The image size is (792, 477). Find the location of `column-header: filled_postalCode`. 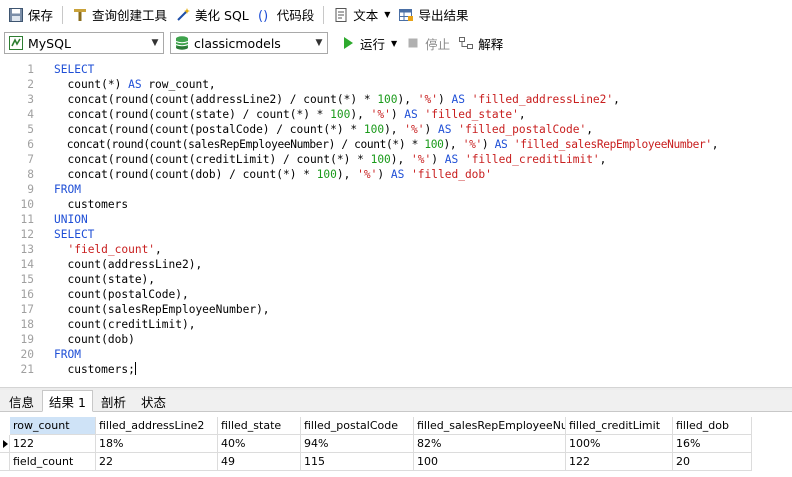

column-header: filled_postalCode is located at coordinates (357, 426).